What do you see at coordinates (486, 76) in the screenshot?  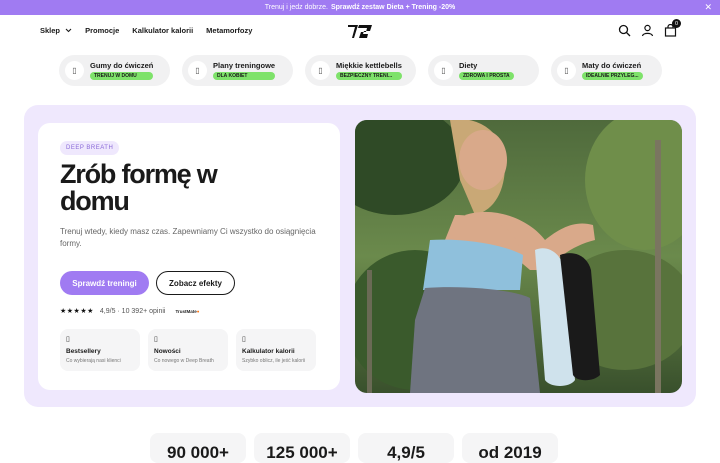 I see `category-badge: ZDROWA I PROSTA` at bounding box center [486, 76].